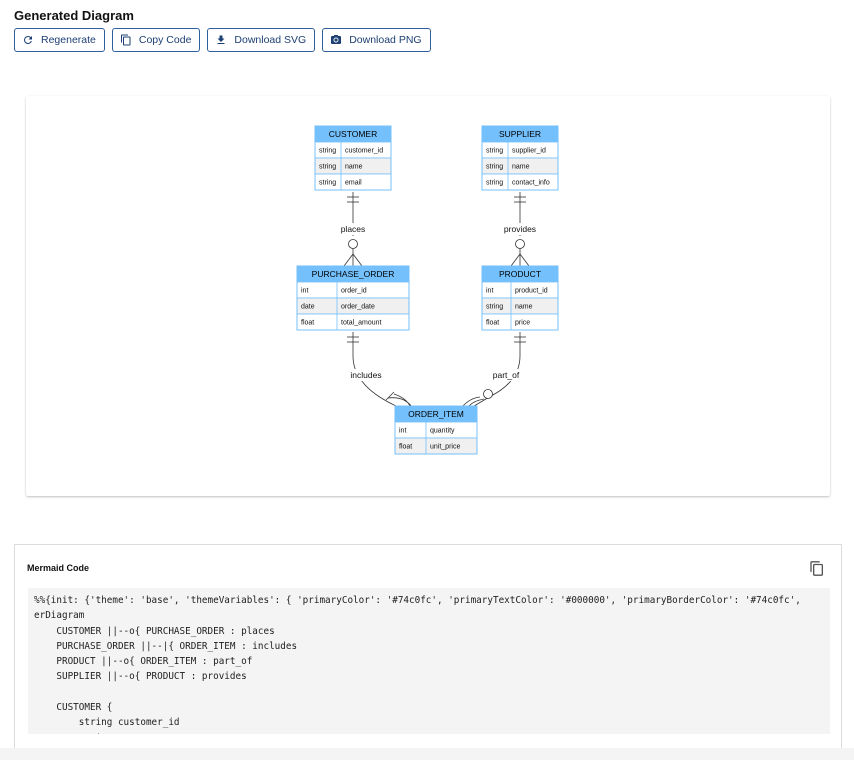 Image resolution: width=854 pixels, height=760 pixels. What do you see at coordinates (353, 274) in the screenshot?
I see `entity-title: PURCHASE_ORDER` at bounding box center [353, 274].